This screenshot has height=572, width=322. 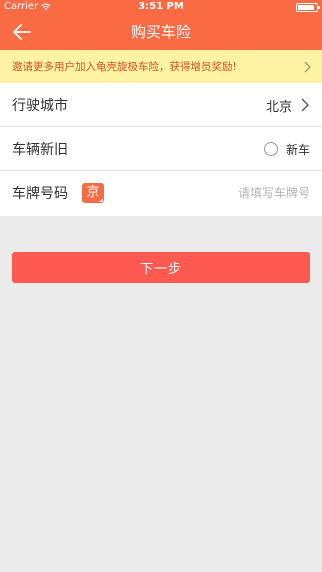 What do you see at coordinates (161, 105) in the screenshot?
I see `city-row: 行驶城市 北京` at bounding box center [161, 105].